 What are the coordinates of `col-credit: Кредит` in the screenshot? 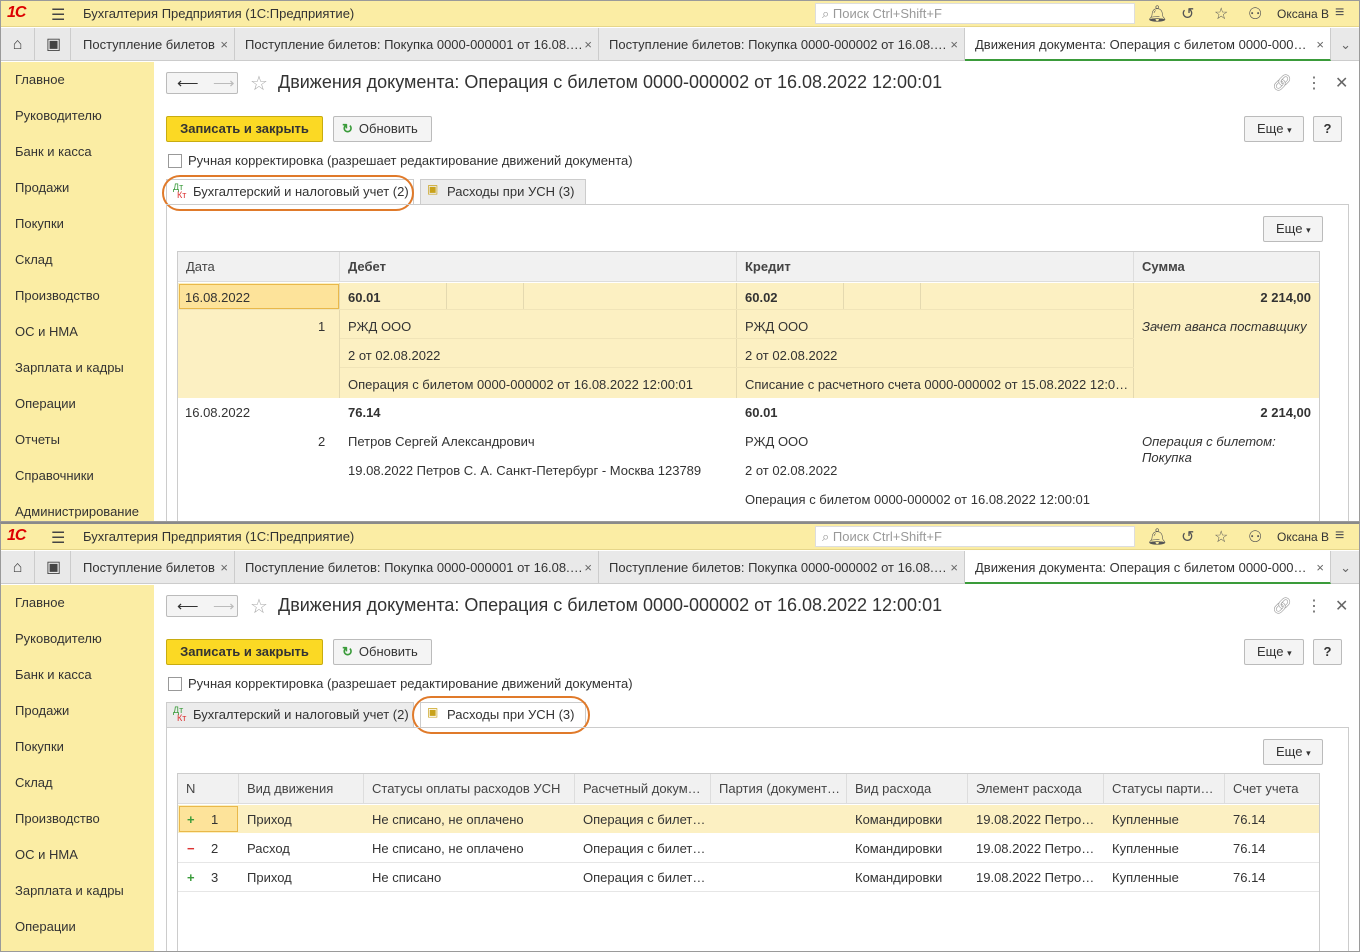 It's located at (935, 267).